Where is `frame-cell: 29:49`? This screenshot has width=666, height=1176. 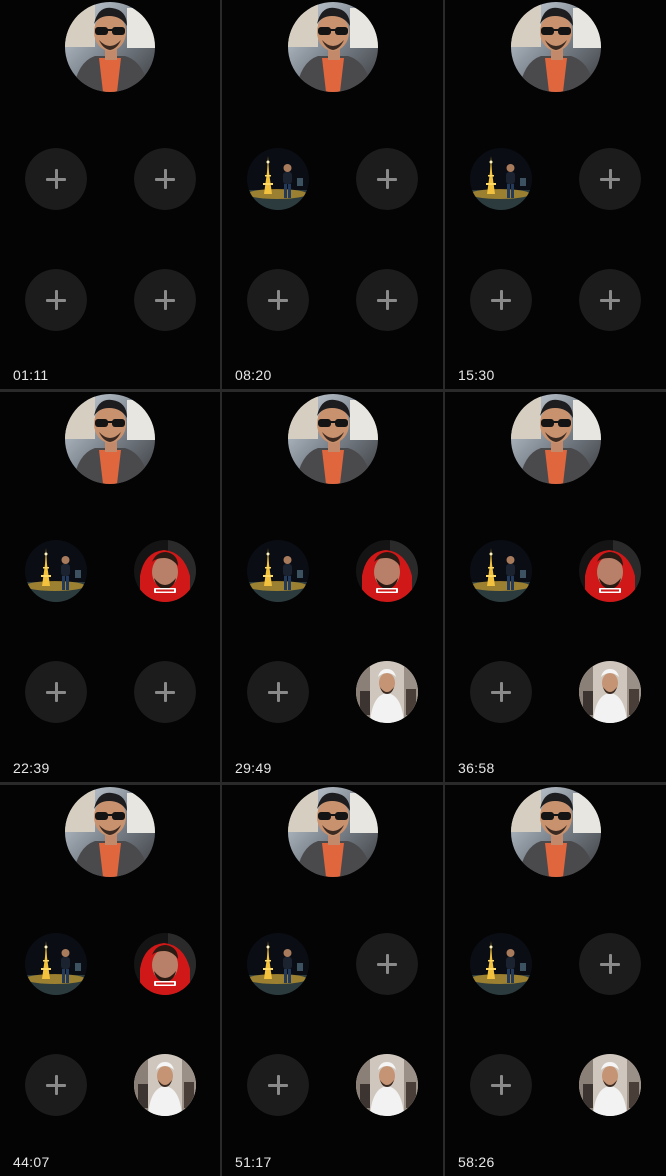 frame-cell: 29:49 is located at coordinates (332, 587).